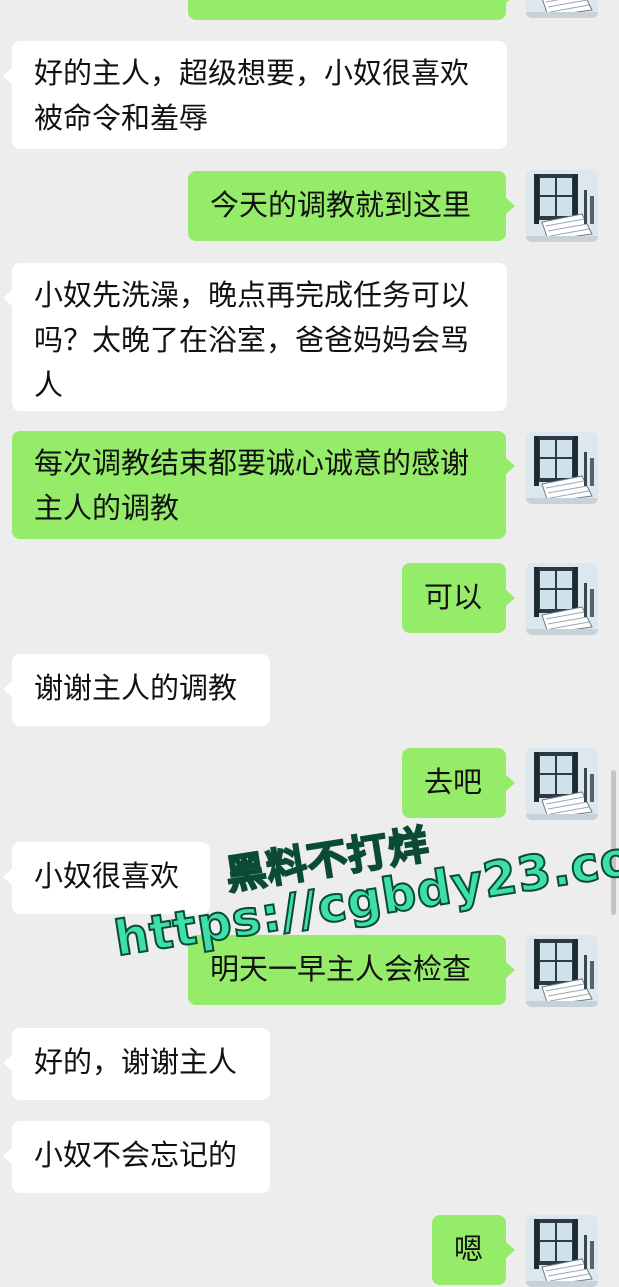  Describe the element at coordinates (458, 598) in the screenshot. I see `message-bubble-outgoing: 可以` at that location.